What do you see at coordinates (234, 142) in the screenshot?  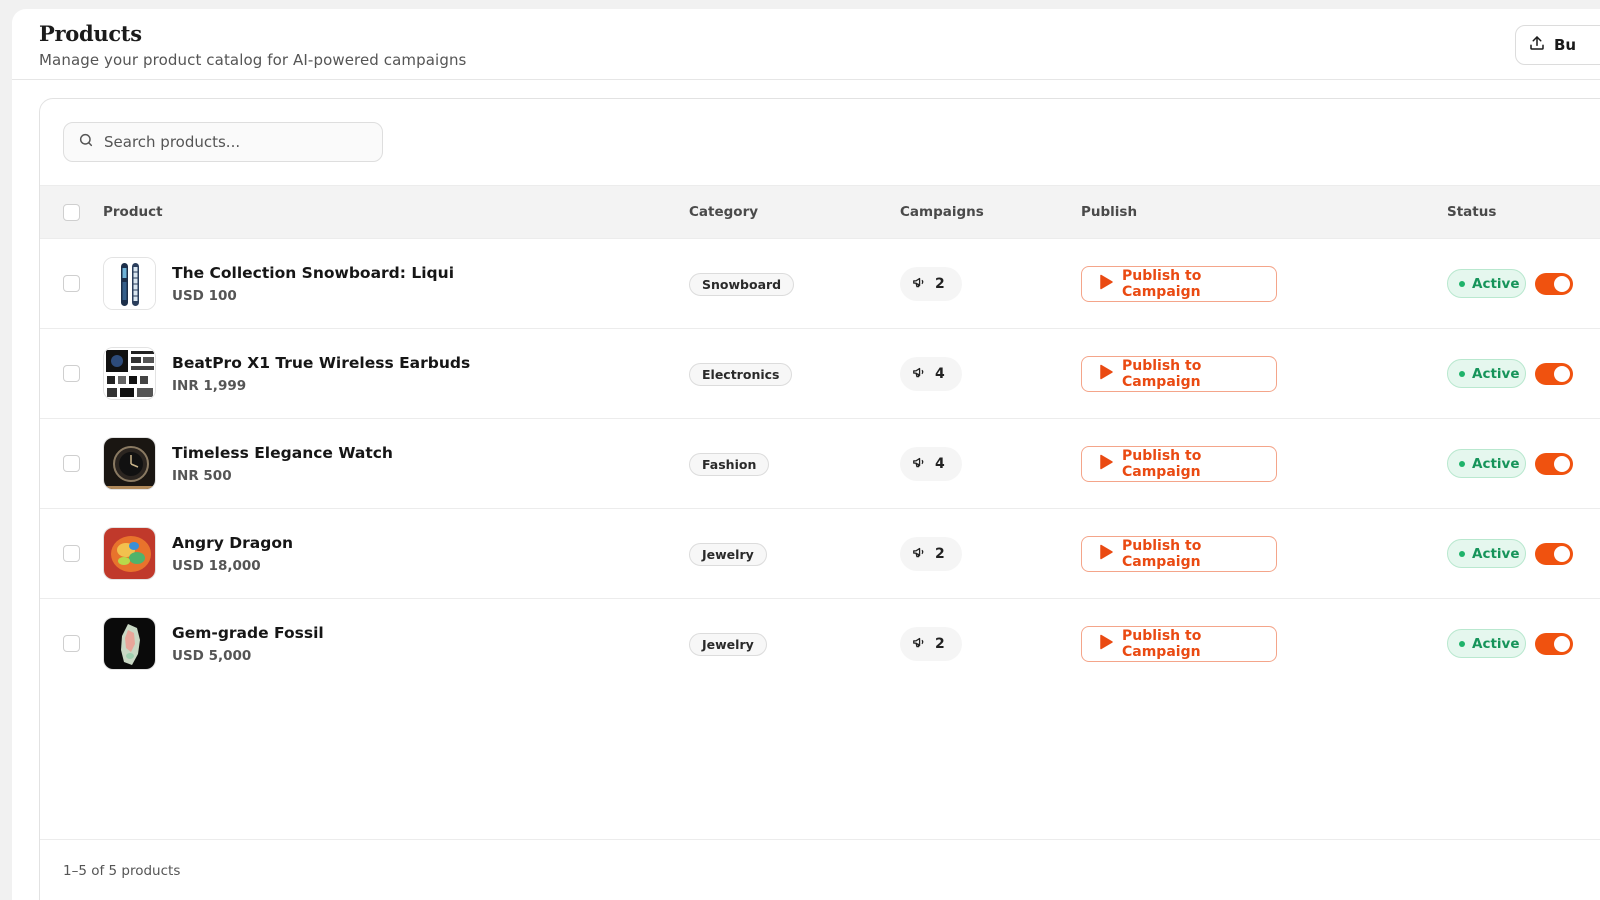 I see `search-input` at bounding box center [234, 142].